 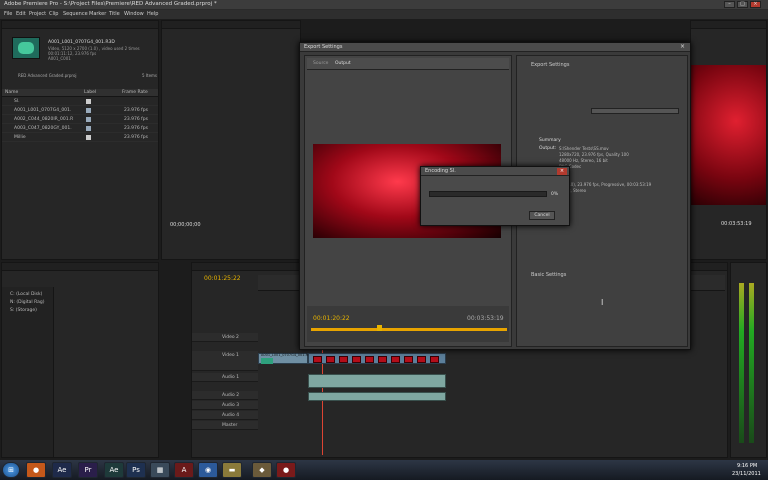 What do you see at coordinates (548, 275) in the screenshot?
I see `section-basic-settings: Basic Settings` at bounding box center [548, 275].